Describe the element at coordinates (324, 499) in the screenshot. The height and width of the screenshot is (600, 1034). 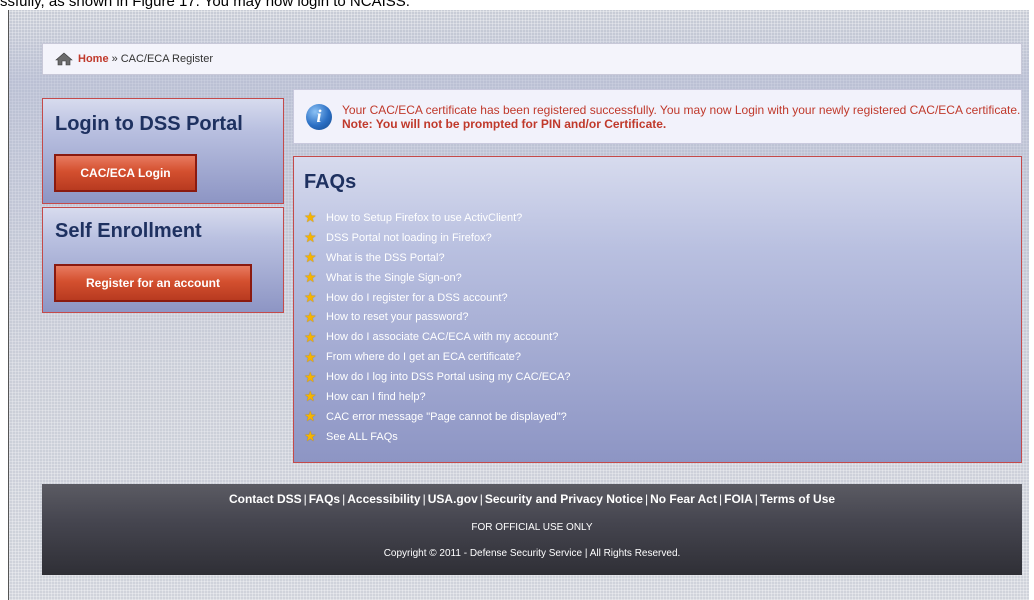
I see `footer-link-faqs: FAQs` at that location.